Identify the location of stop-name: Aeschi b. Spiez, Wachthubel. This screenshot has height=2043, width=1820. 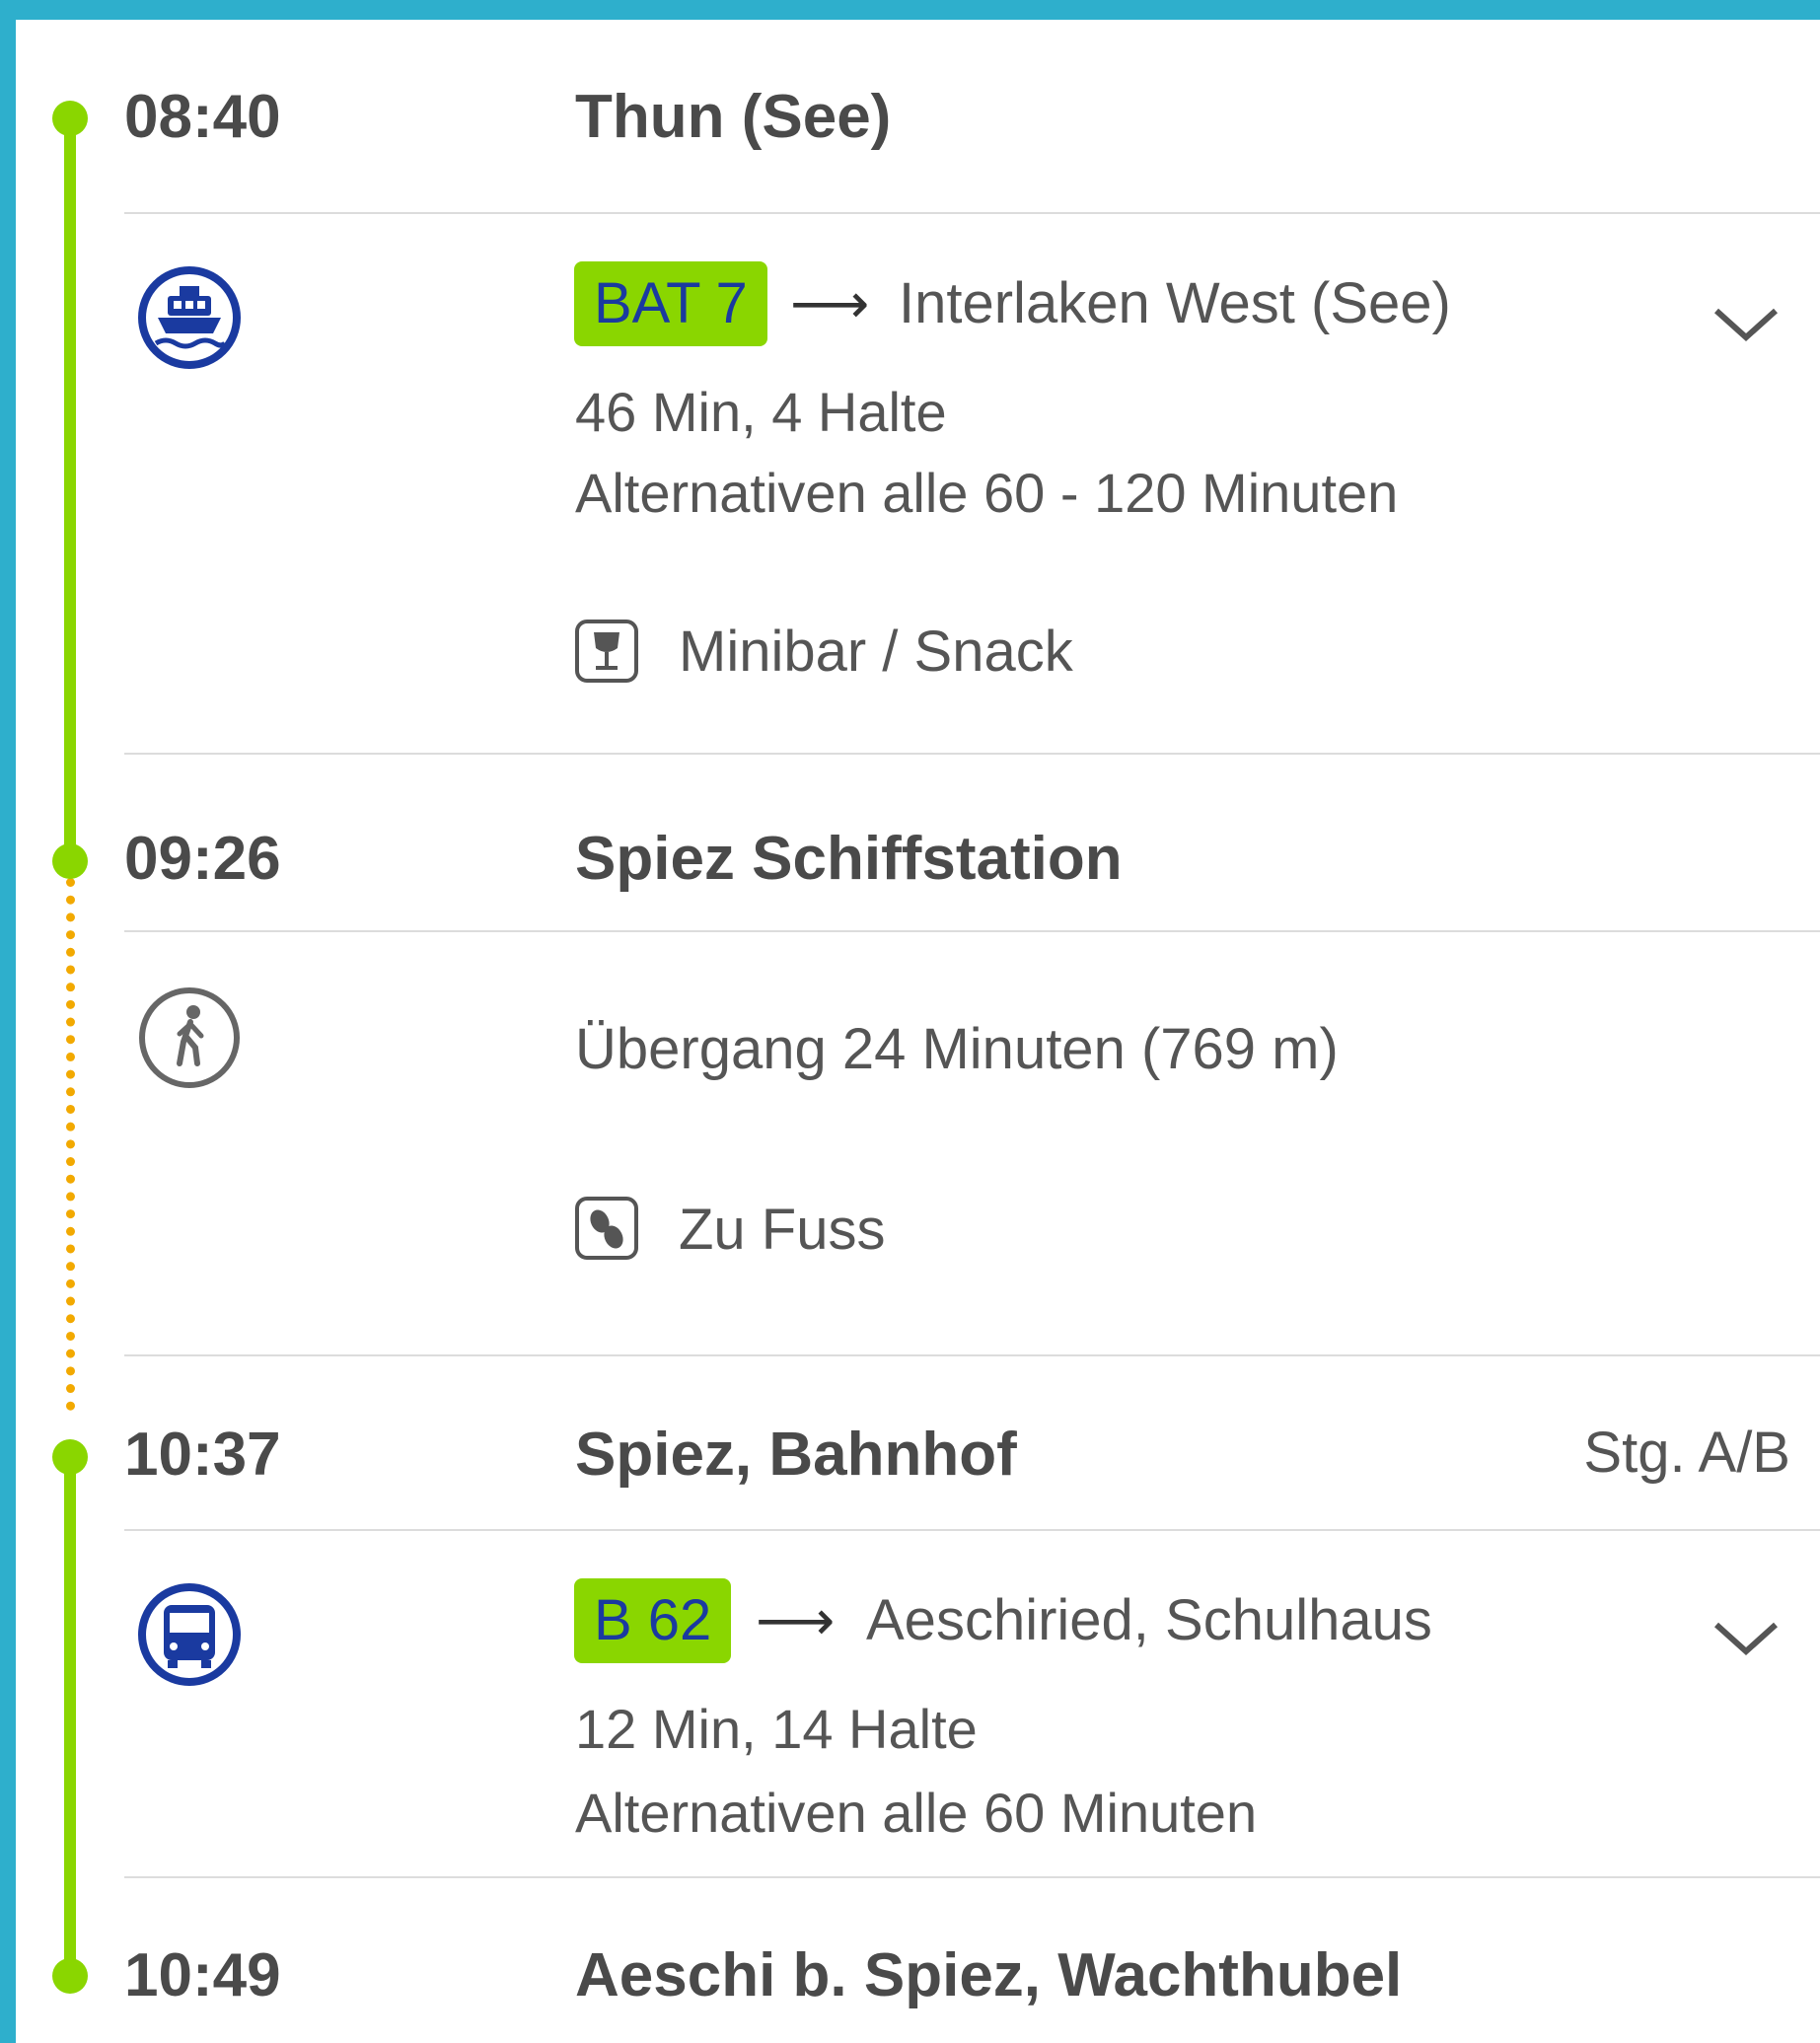
(988, 1976).